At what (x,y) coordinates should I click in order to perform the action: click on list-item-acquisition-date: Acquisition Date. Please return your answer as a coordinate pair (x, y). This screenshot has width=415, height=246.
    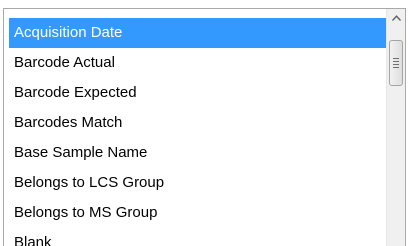
    Looking at the image, I should click on (198, 33).